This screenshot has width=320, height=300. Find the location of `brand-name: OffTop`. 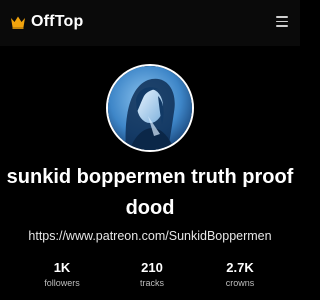

brand-name: OffTop is located at coordinates (57, 21).